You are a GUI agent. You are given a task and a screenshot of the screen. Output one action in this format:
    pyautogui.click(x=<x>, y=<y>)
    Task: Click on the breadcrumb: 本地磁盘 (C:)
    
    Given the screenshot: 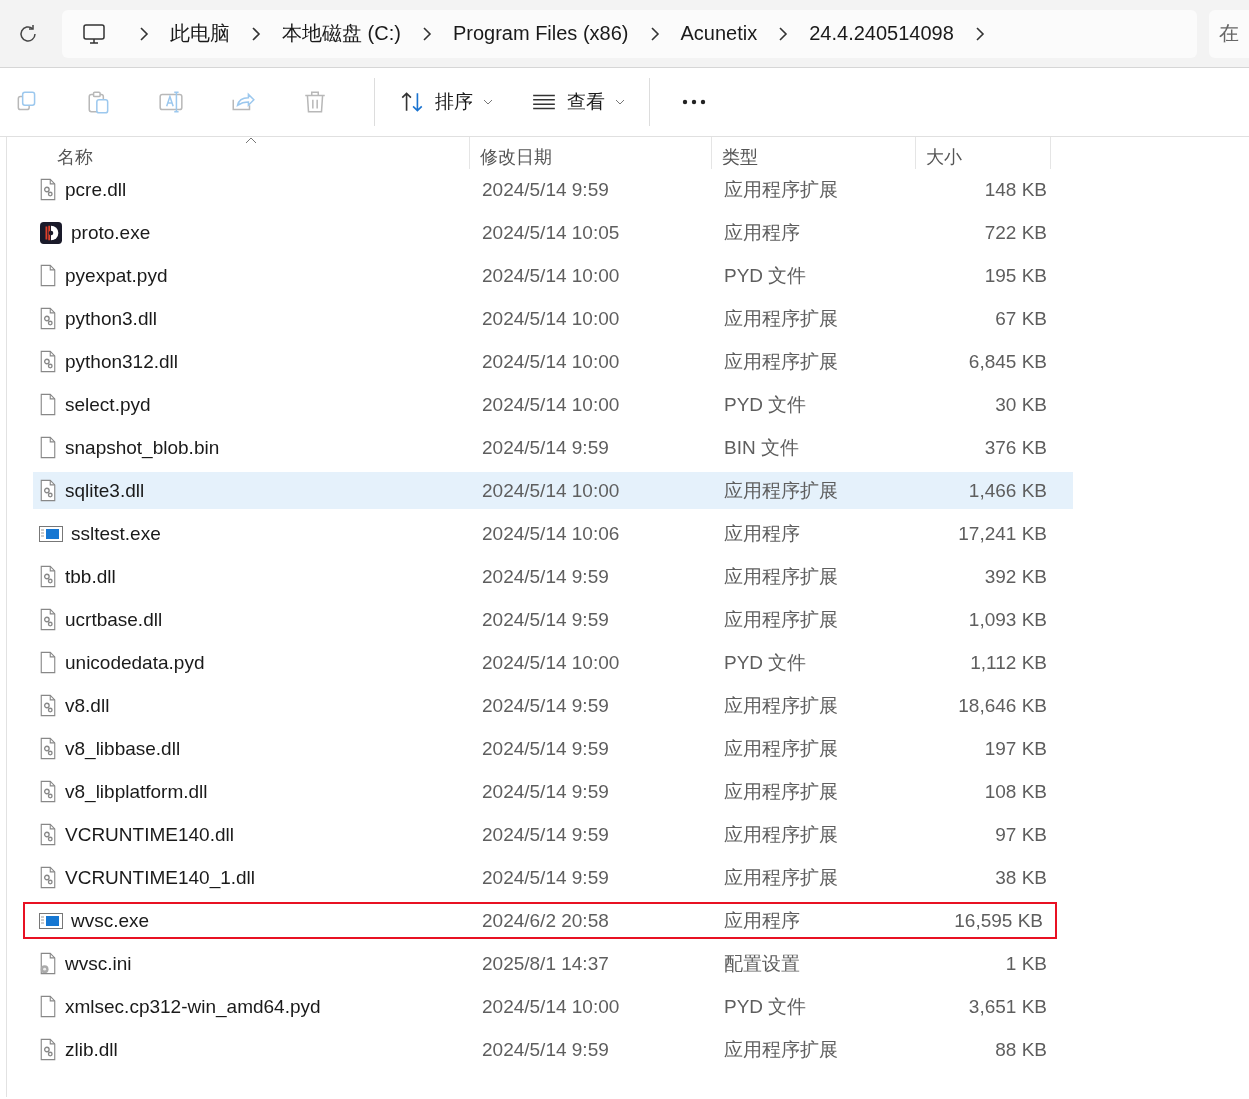 What is the action you would take?
    pyautogui.click(x=341, y=33)
    